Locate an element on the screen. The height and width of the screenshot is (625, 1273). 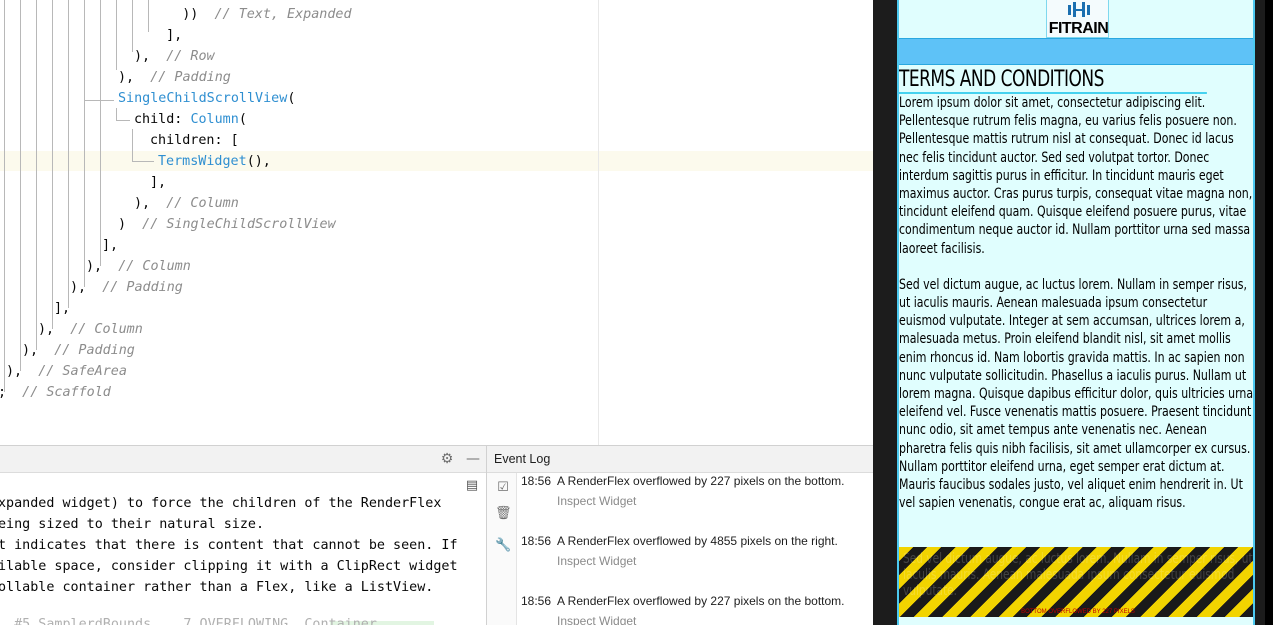
code-text: )) is located at coordinates (174, 14).